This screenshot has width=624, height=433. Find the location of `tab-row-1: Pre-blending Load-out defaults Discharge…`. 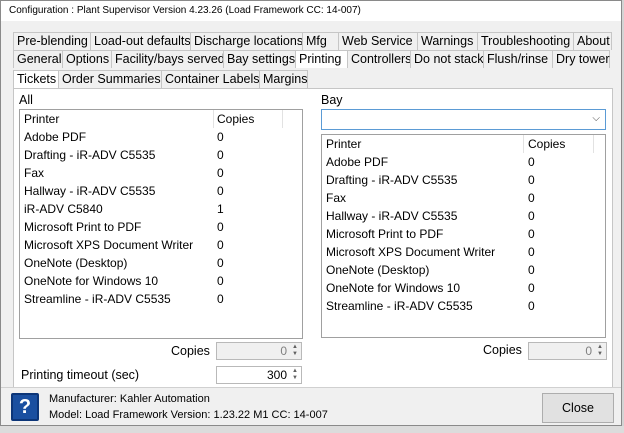

tab-row-1: Pre-blending Load-out defaults Discharge… is located at coordinates (312, 41).